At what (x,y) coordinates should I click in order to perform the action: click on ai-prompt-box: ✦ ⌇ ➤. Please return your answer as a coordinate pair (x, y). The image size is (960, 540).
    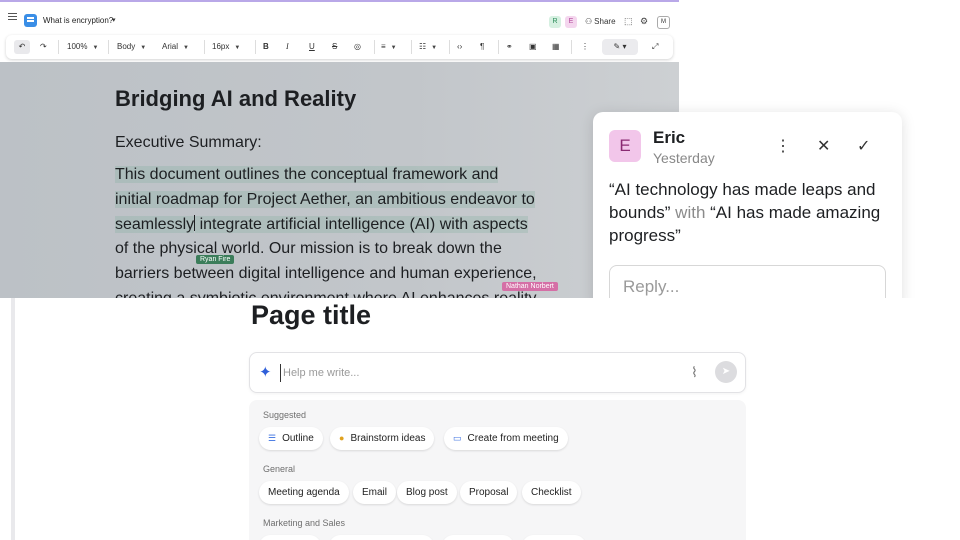
    Looking at the image, I should click on (497, 372).